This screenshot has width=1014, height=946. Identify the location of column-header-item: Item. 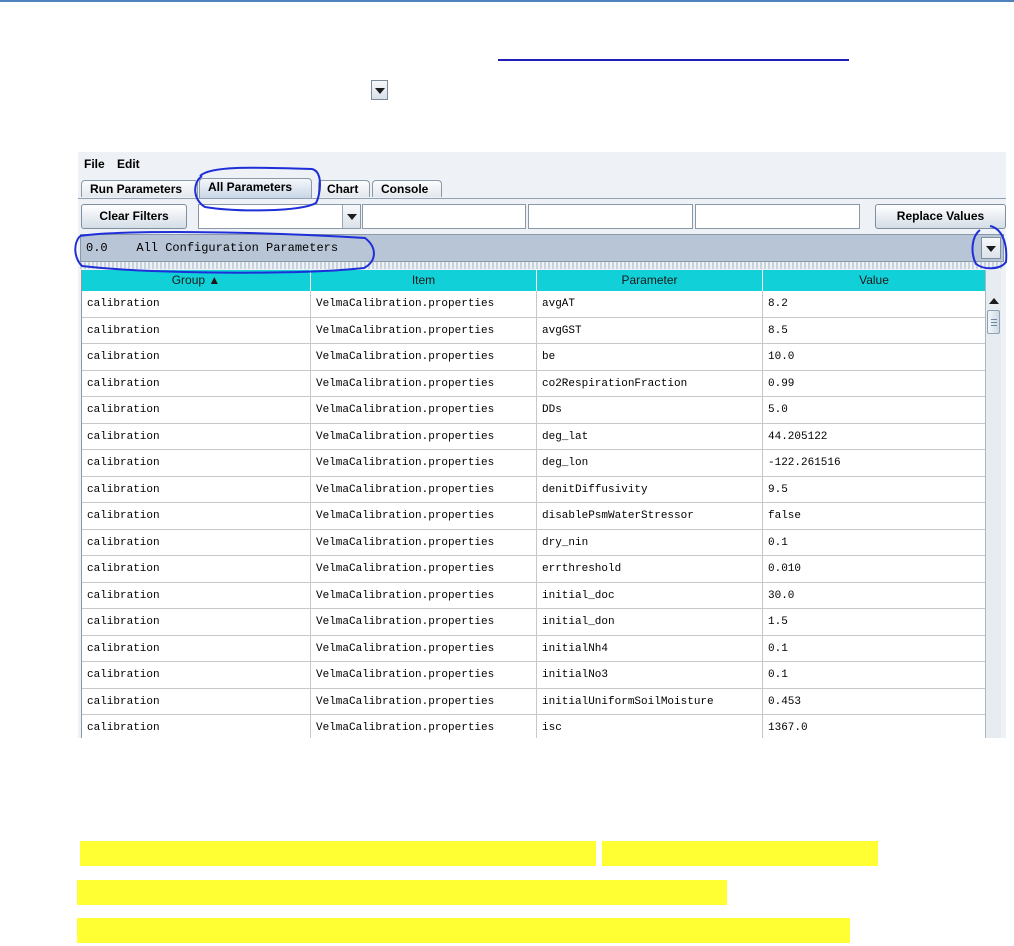
(424, 280).